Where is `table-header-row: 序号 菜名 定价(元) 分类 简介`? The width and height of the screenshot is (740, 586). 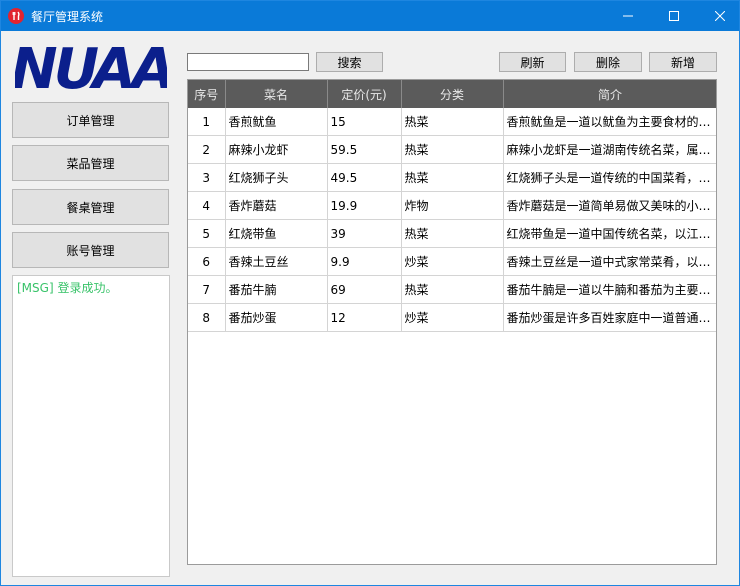 table-header-row: 序号 菜名 定价(元) 分类 简介 is located at coordinates (452, 94).